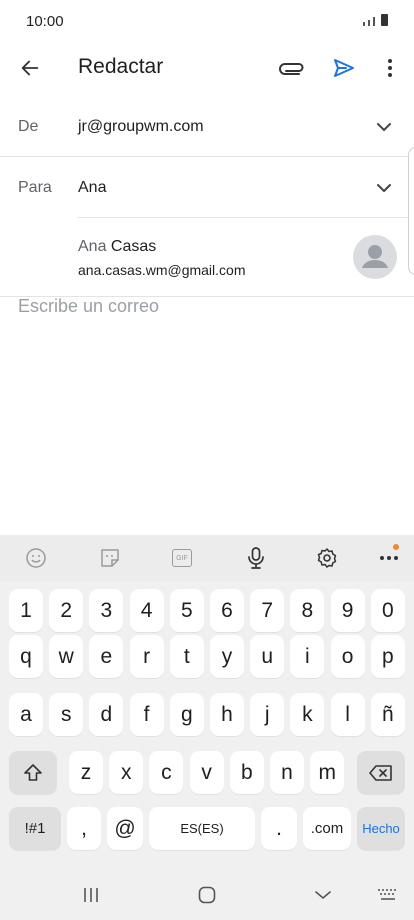  Describe the element at coordinates (162, 270) in the screenshot. I see `suggestion-email: ana.casas.wm@gmail.com` at that location.